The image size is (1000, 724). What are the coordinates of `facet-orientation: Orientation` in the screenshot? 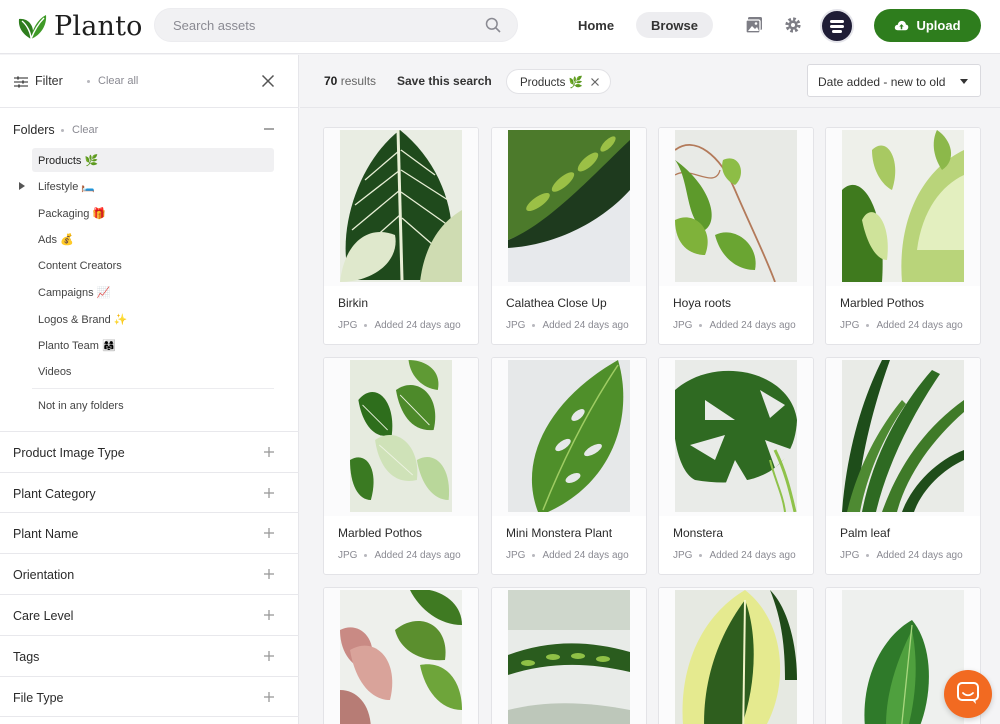 It's located at (149, 573).